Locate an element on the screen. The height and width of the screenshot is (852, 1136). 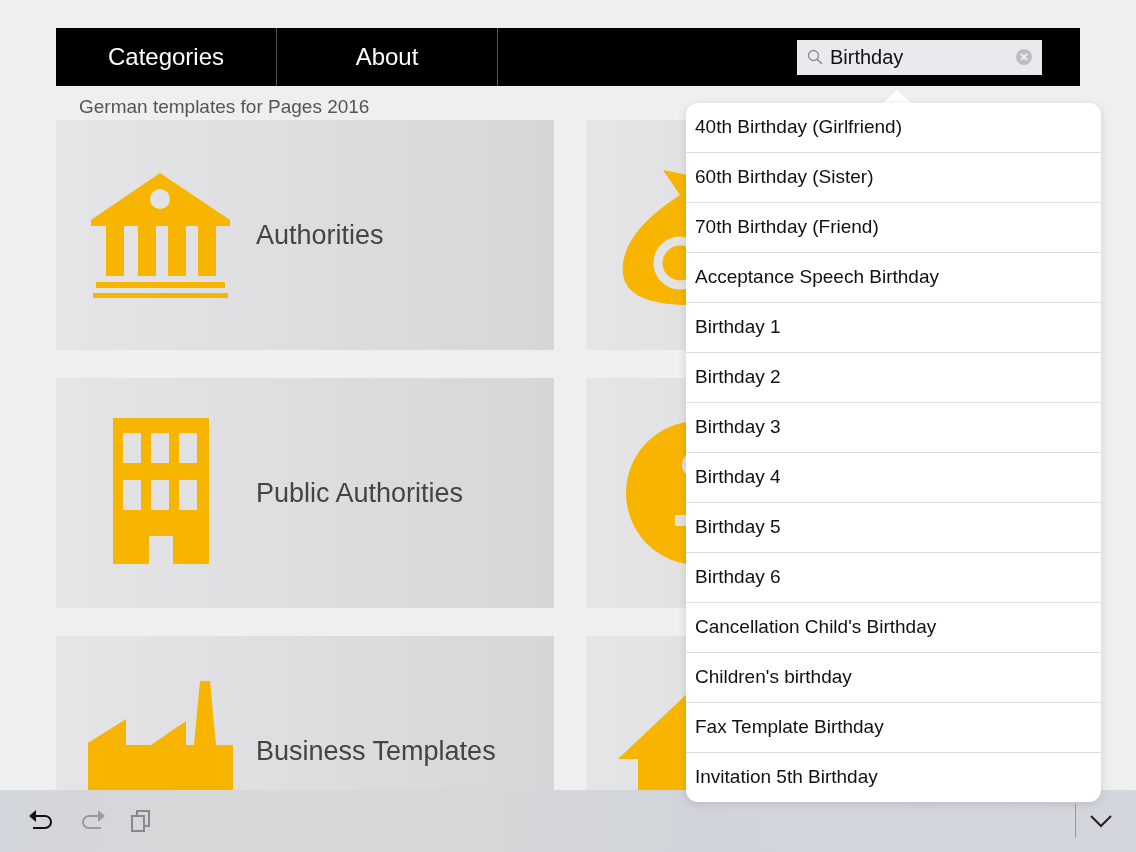
clear-icon is located at coordinates (1024, 56).